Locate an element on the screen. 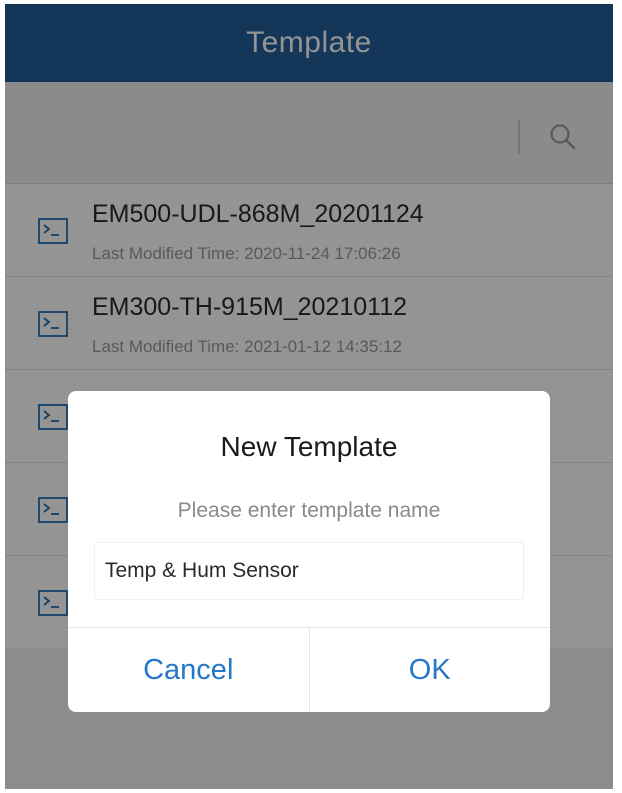  cancel-button: Cancel is located at coordinates (189, 670).